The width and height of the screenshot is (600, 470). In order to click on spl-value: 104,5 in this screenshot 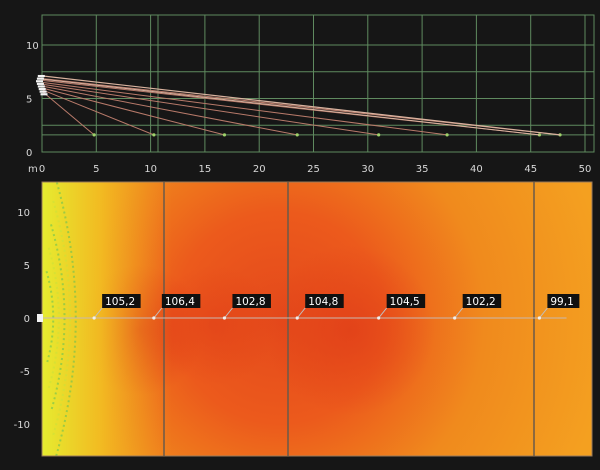, I will do `click(405, 302)`.